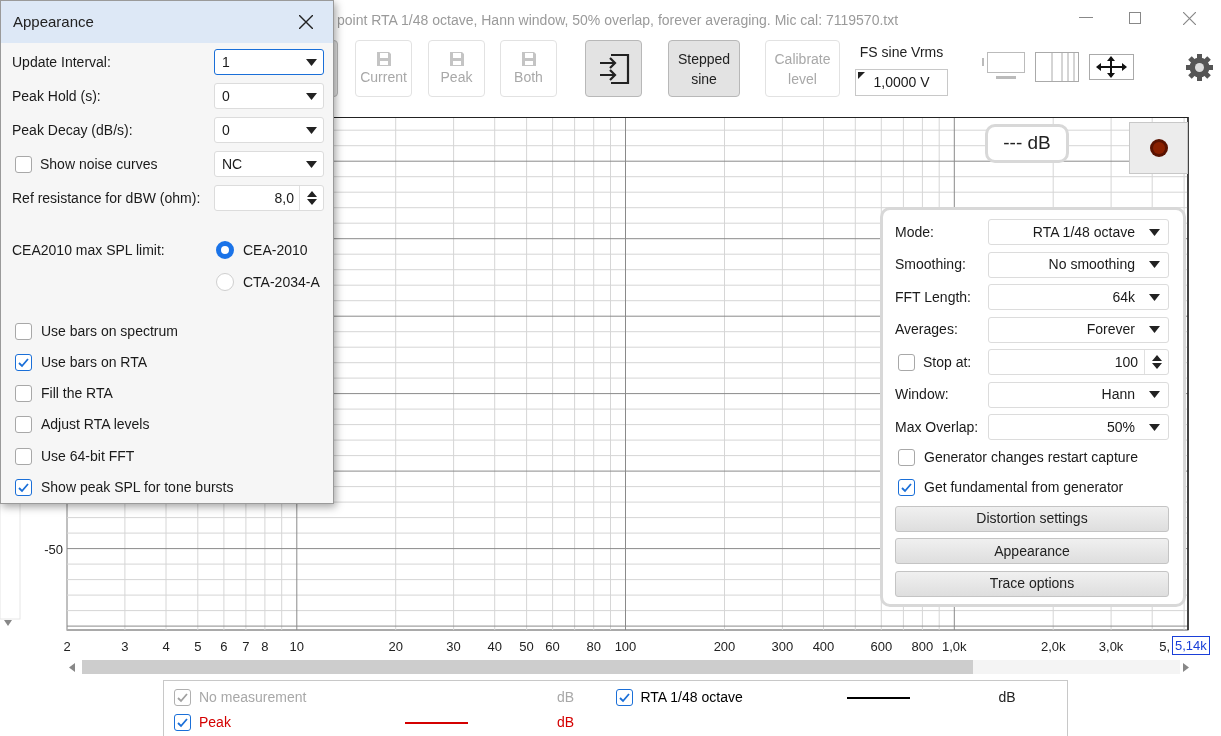  What do you see at coordinates (265, 646) in the screenshot?
I see `axis-tick-label: 8` at bounding box center [265, 646].